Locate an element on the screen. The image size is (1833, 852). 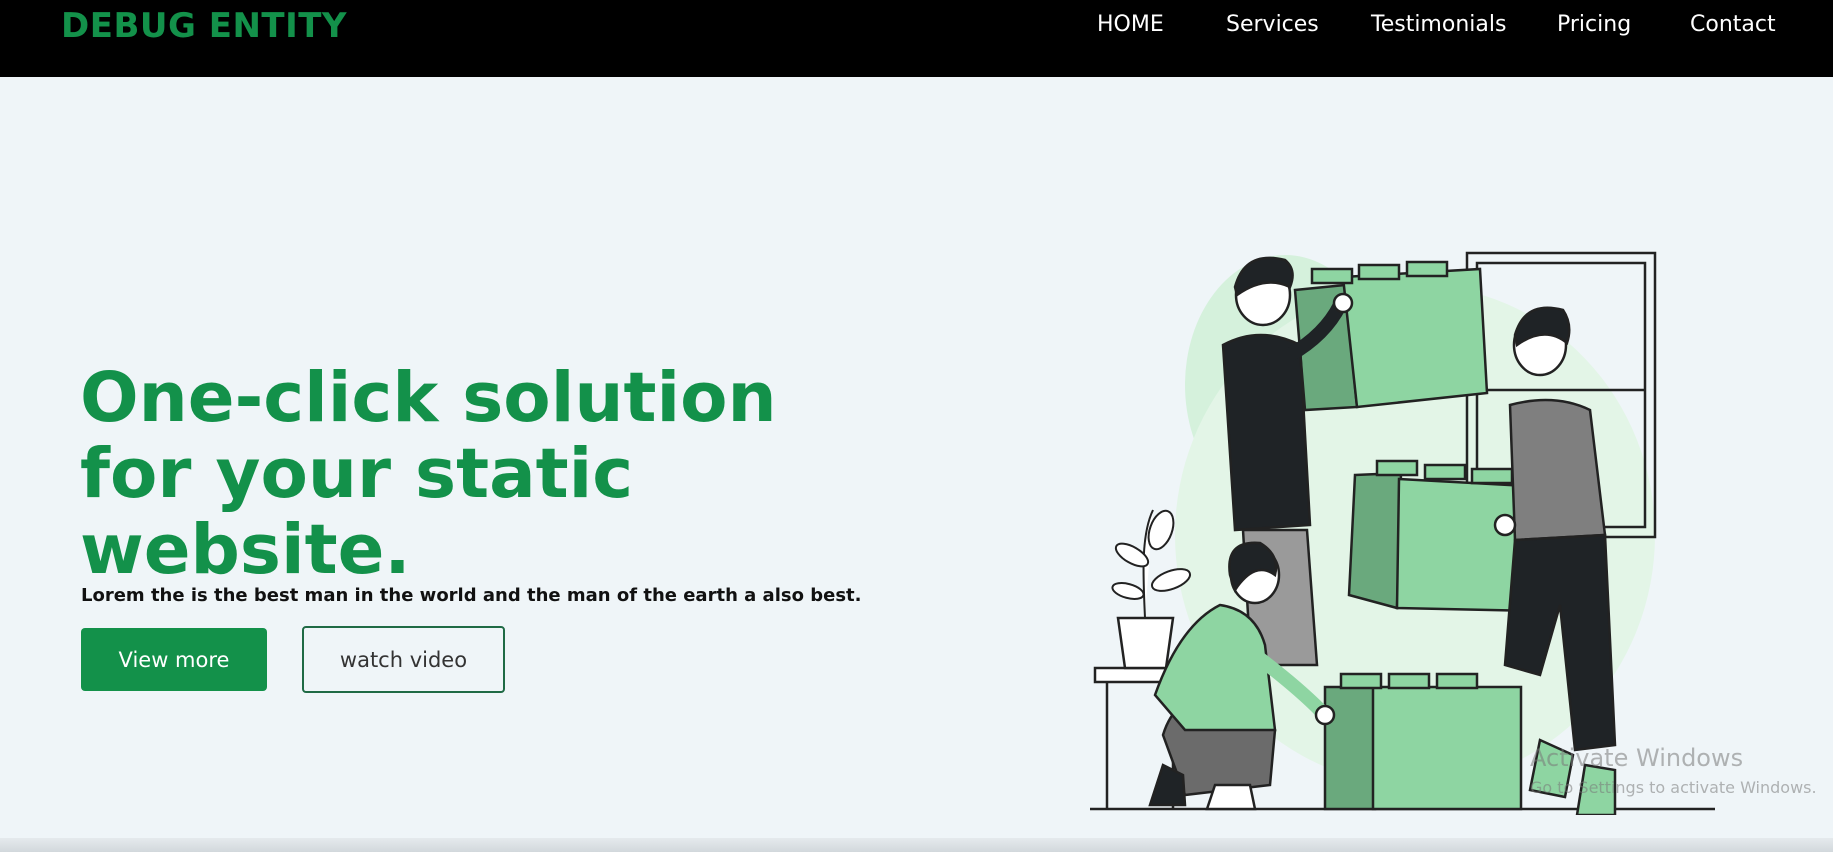
nav-link-home: HOME is located at coordinates (1130, 24).